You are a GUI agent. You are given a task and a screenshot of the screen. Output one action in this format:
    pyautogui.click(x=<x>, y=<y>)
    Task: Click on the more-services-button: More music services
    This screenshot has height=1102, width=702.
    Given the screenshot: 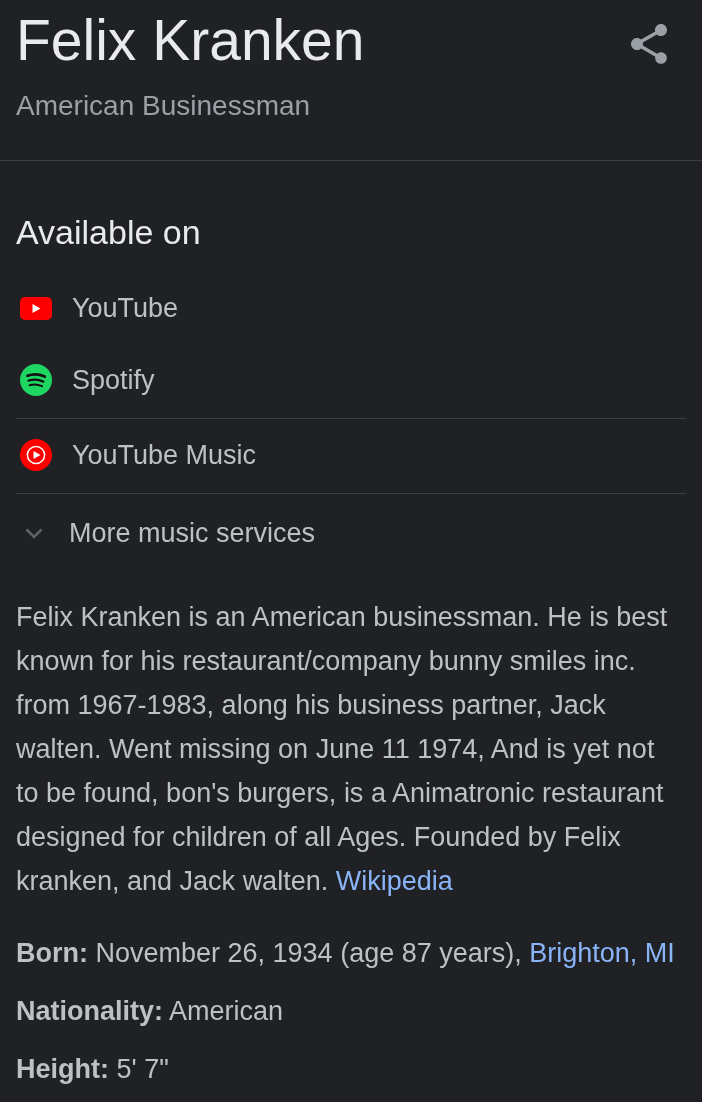 What is the action you would take?
    pyautogui.click(x=166, y=533)
    